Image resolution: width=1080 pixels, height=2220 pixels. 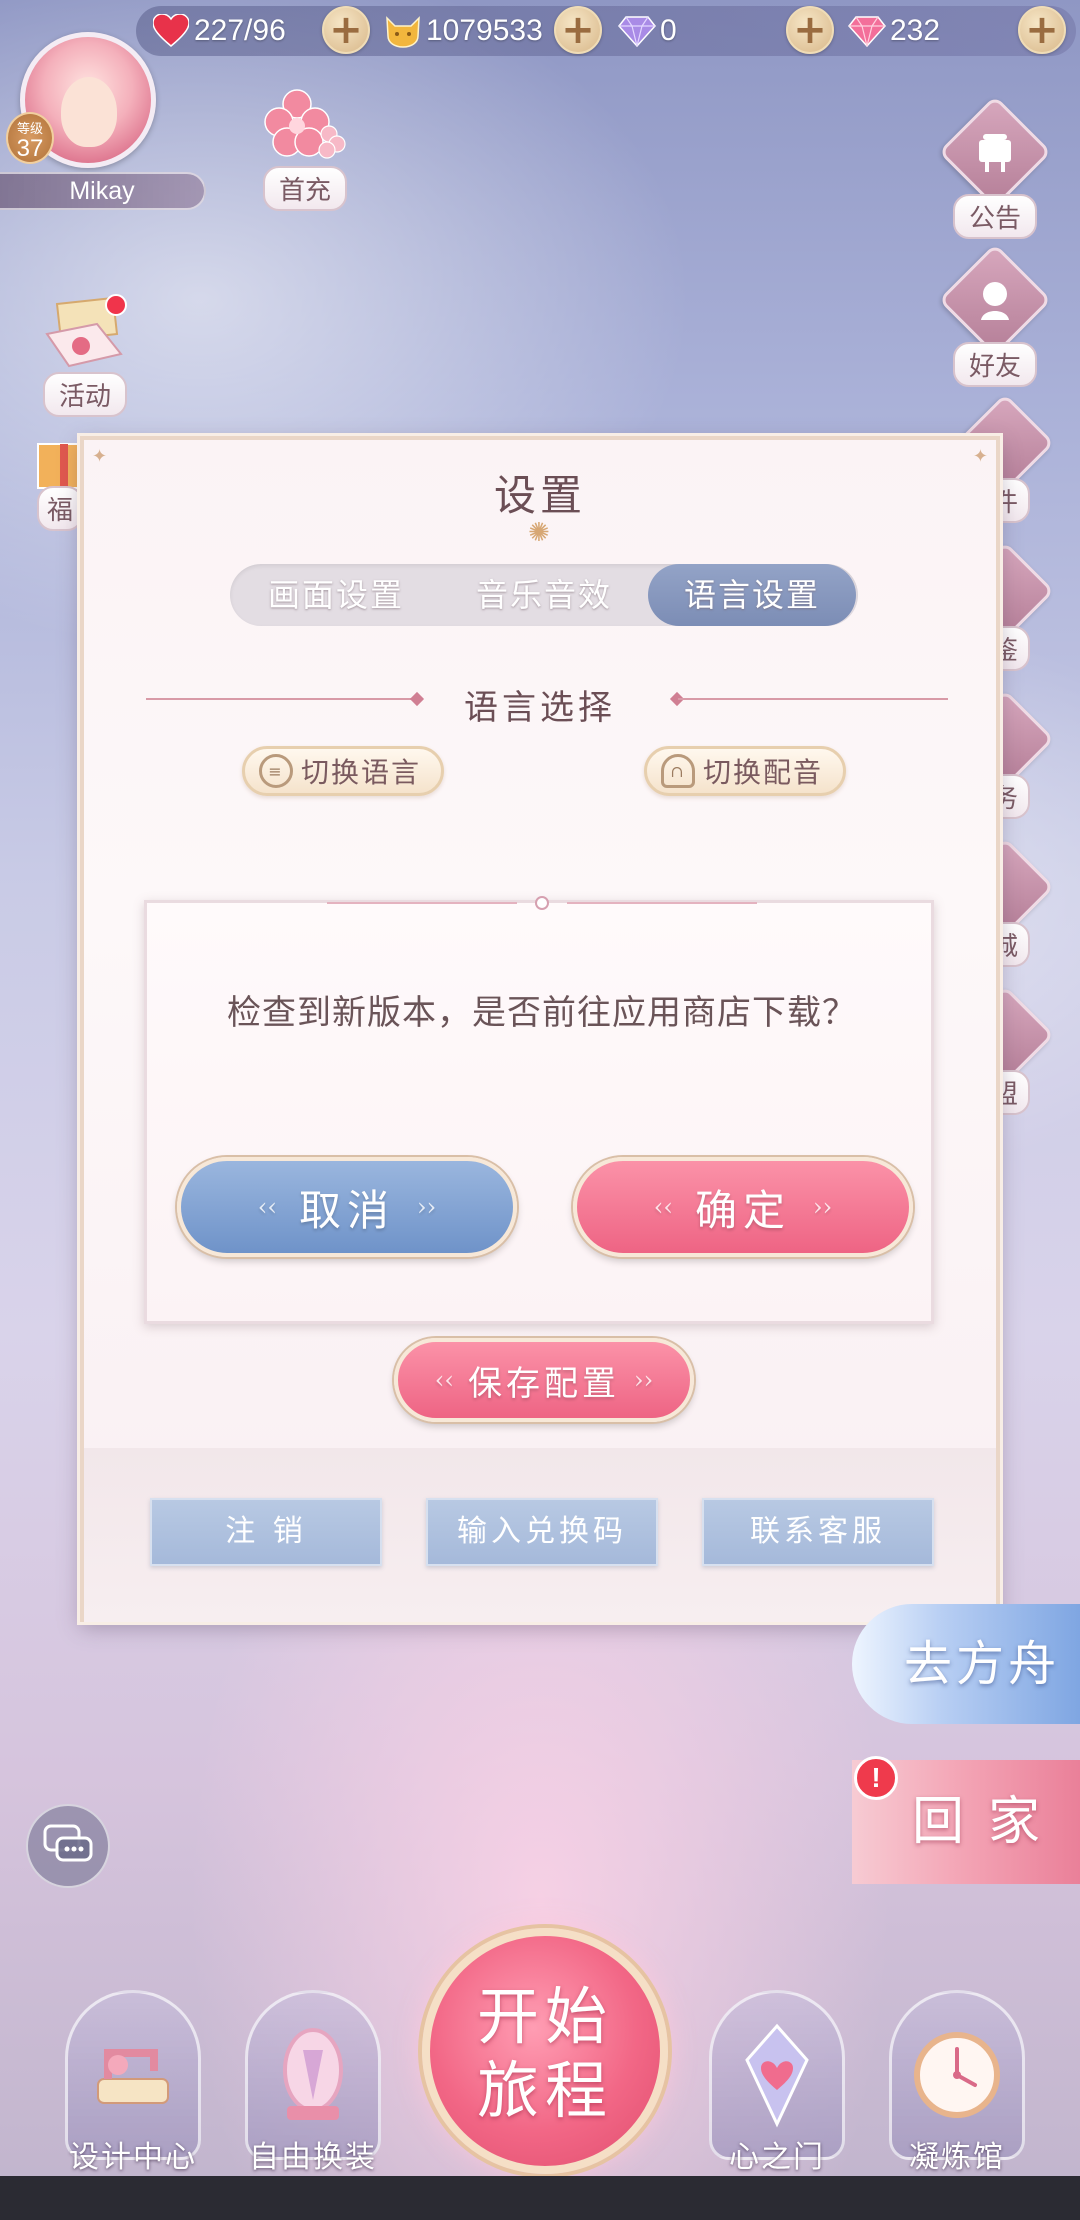 I want to click on language-section-title: 语言选择, so click(x=540, y=708).